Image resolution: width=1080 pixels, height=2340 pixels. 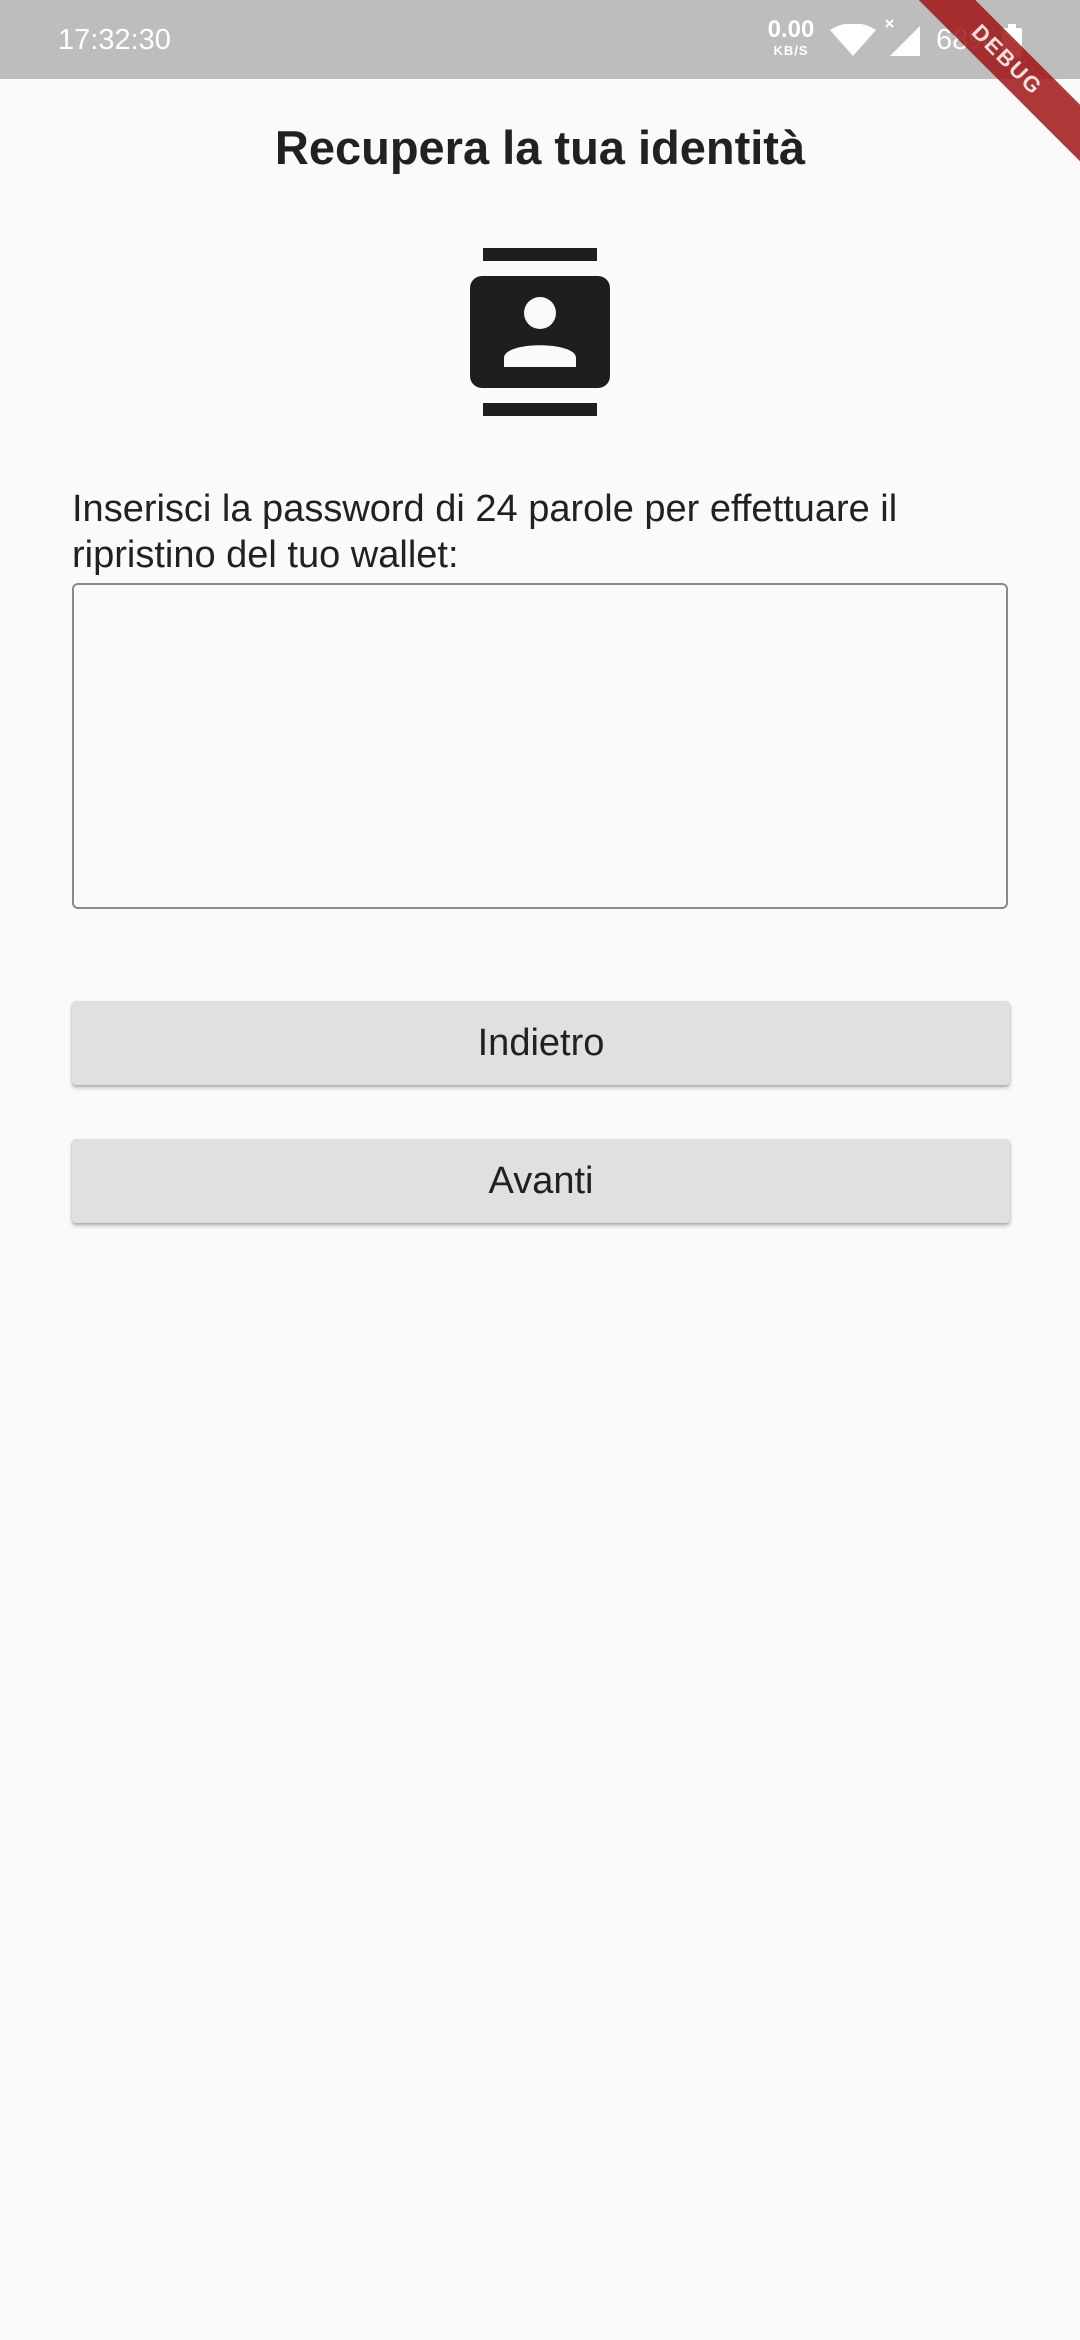 What do you see at coordinates (902, 37) in the screenshot?
I see `signal-icon` at bounding box center [902, 37].